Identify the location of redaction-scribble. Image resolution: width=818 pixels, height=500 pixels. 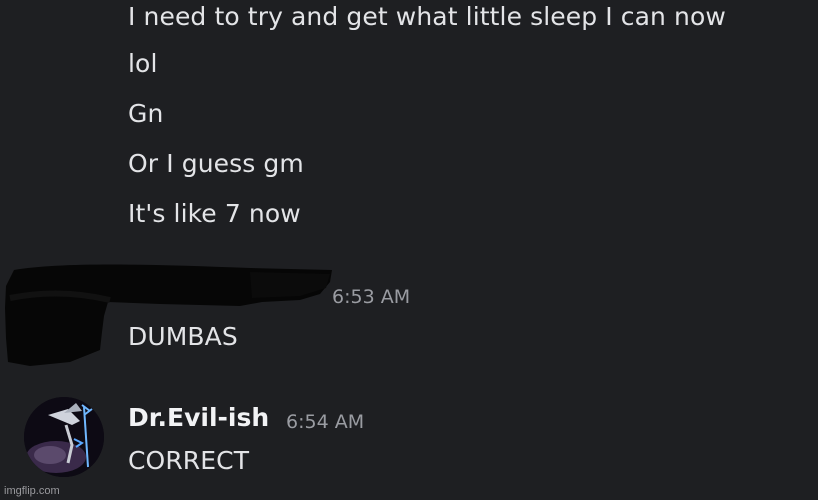
(168, 315).